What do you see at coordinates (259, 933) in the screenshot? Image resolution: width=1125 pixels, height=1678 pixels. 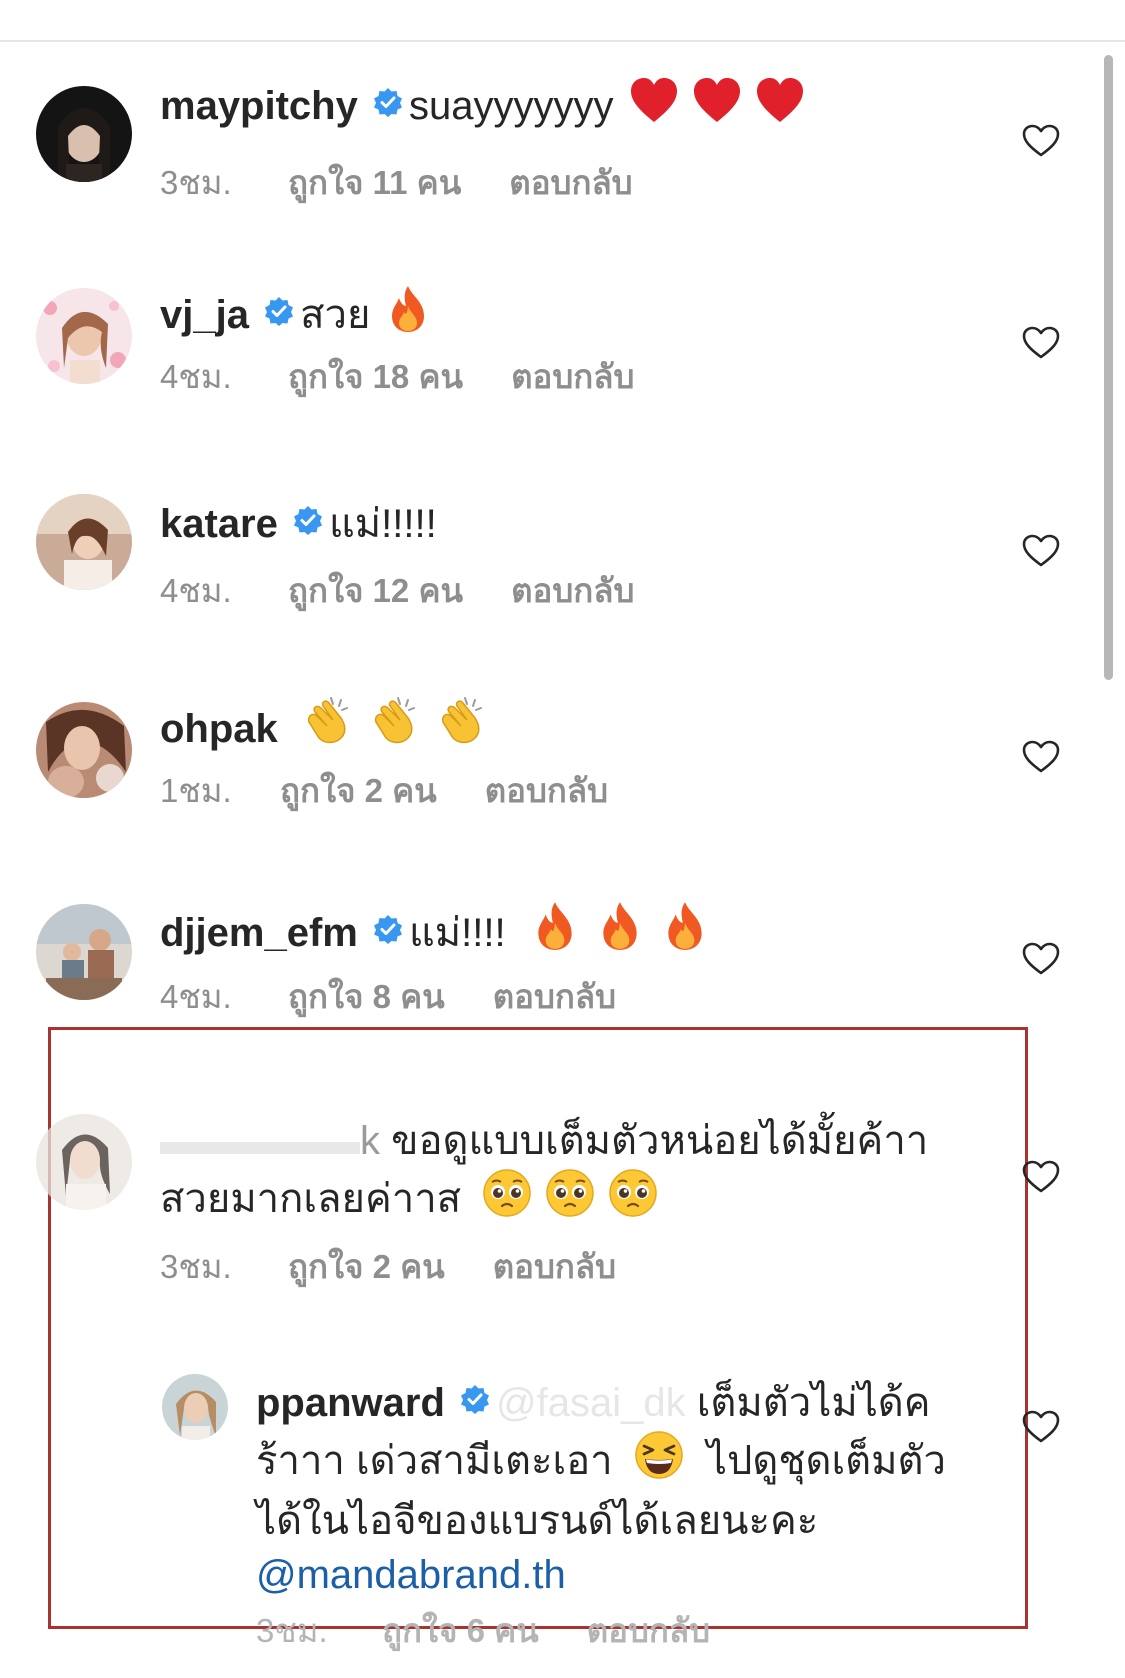 I see `username: djjem_efm` at bounding box center [259, 933].